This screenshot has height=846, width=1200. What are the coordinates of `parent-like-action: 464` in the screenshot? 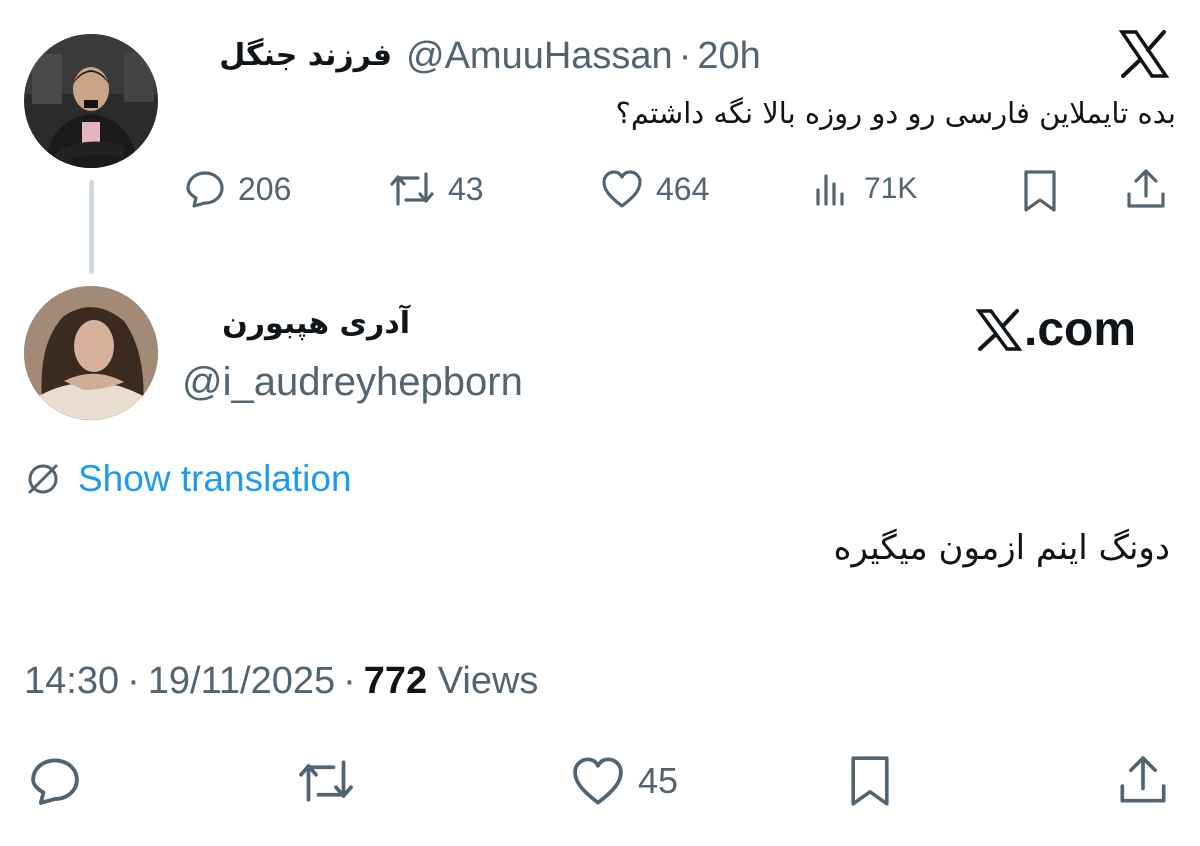 It's located at (654, 189).